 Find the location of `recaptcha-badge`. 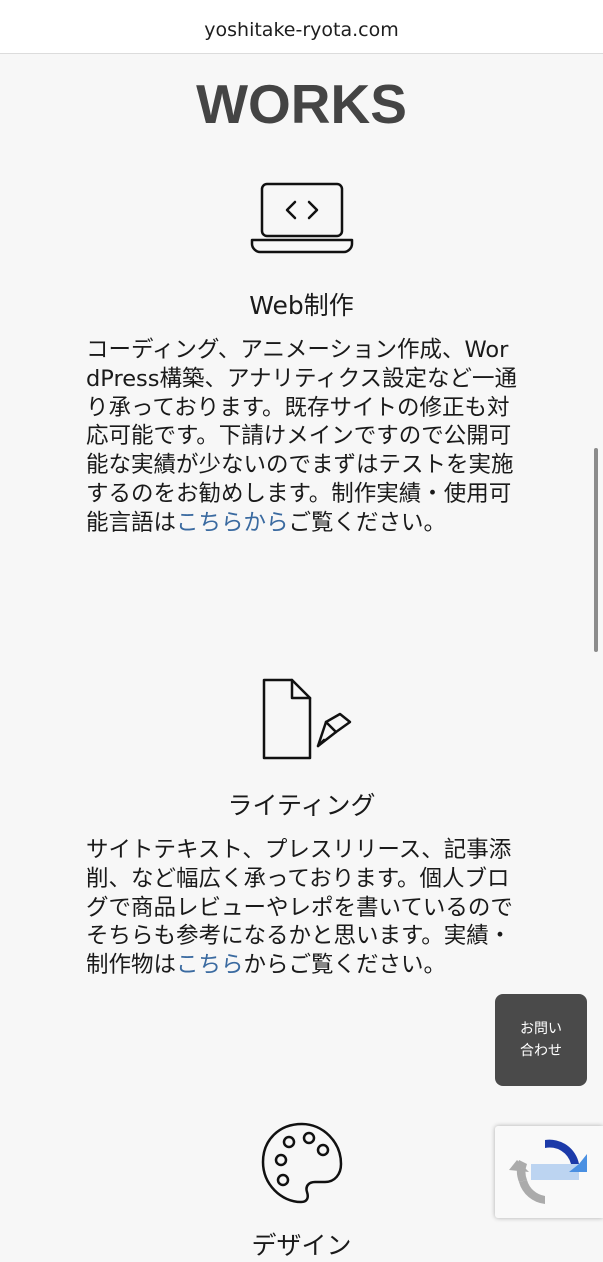

recaptcha-badge is located at coordinates (549, 1172).